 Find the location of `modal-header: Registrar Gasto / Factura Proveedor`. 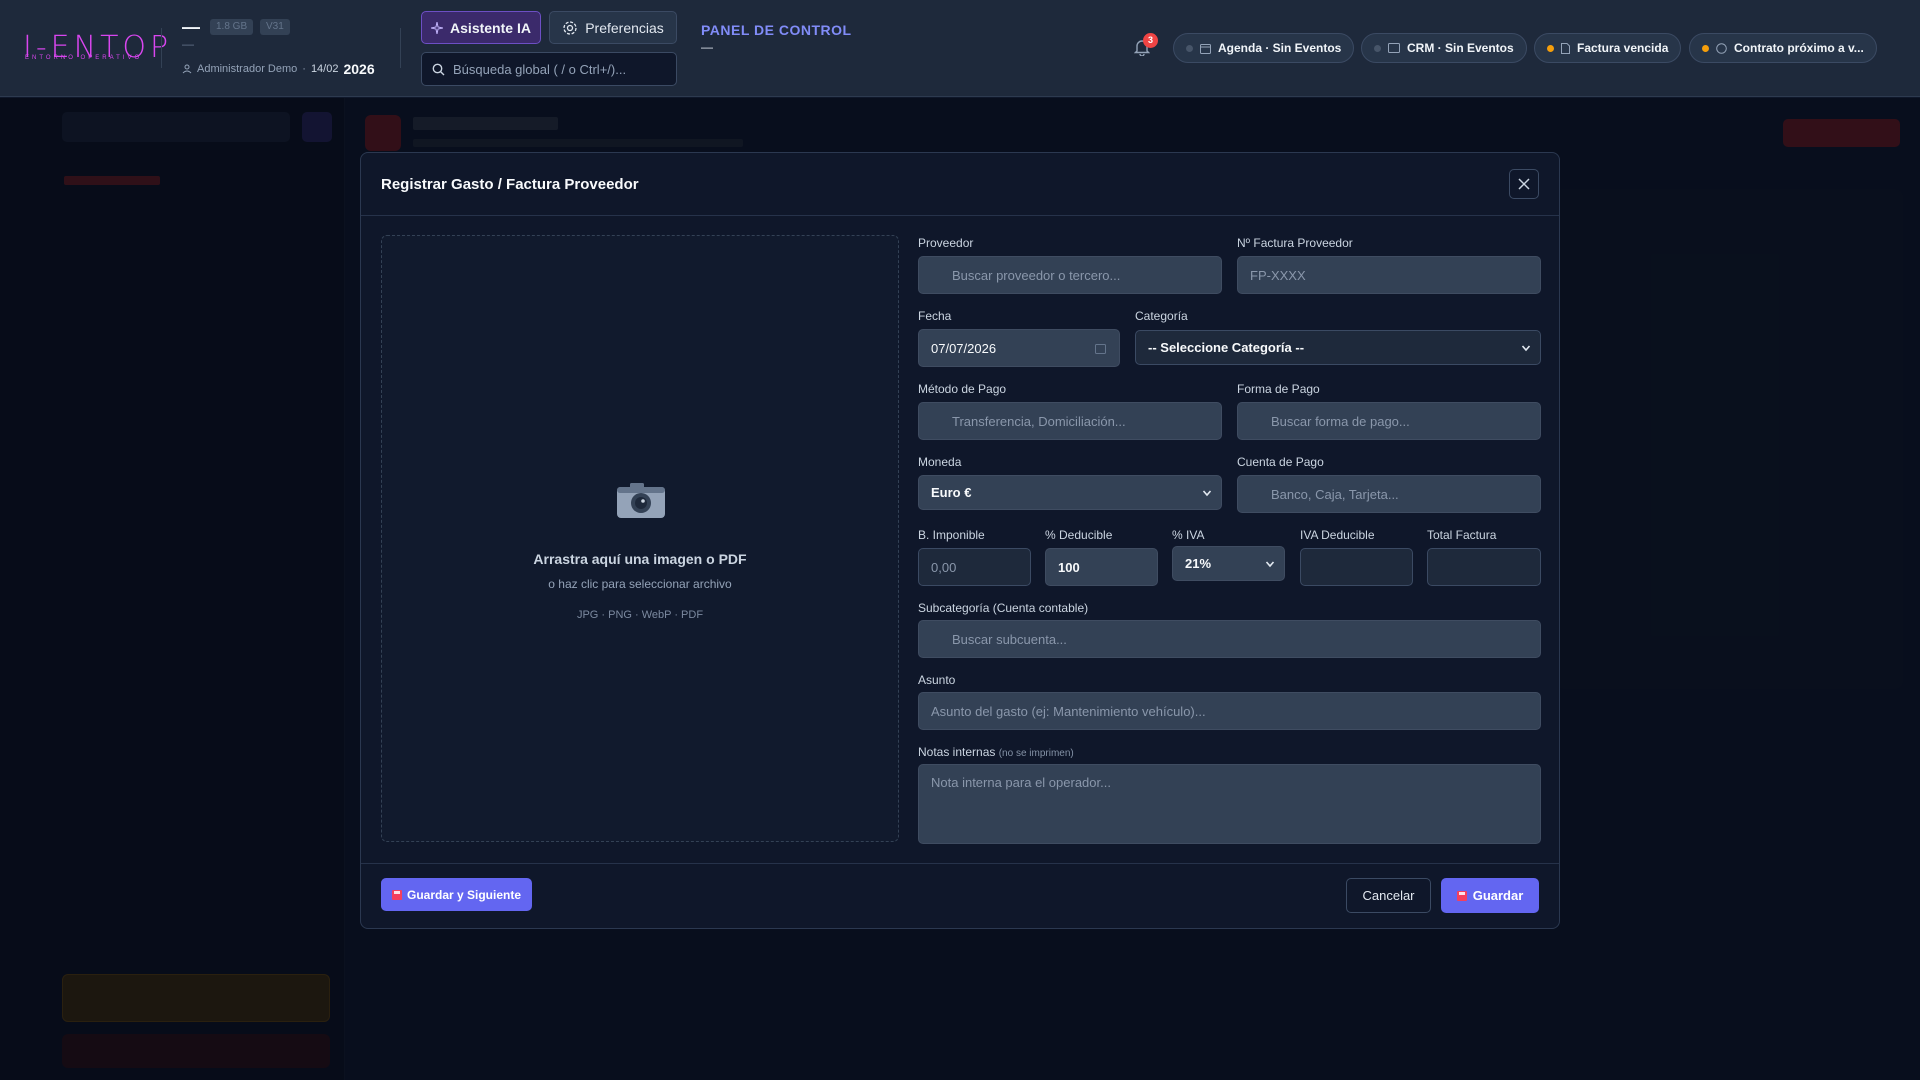

modal-header: Registrar Gasto / Factura Proveedor is located at coordinates (960, 184).